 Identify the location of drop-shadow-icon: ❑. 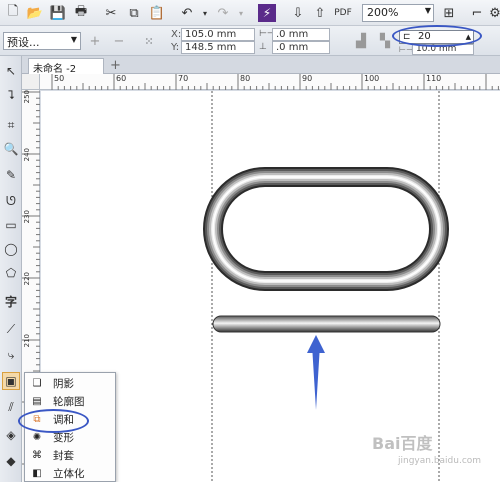
(37, 383).